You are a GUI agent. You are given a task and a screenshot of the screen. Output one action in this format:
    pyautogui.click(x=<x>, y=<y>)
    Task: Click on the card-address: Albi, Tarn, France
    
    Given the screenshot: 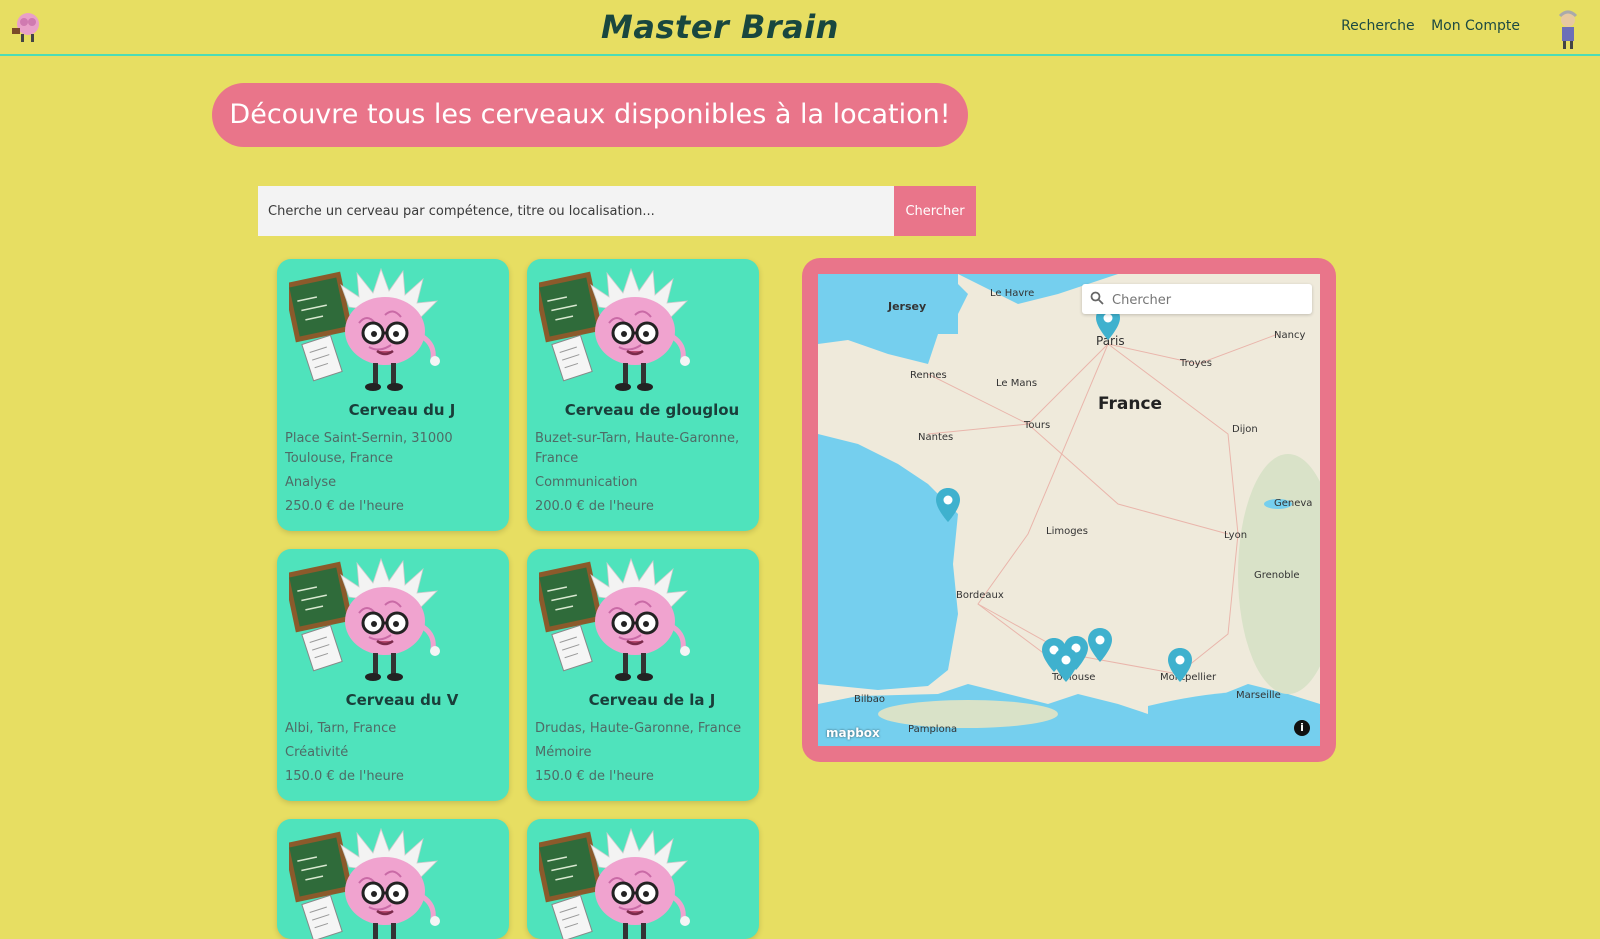 What is the action you would take?
    pyautogui.click(x=341, y=728)
    